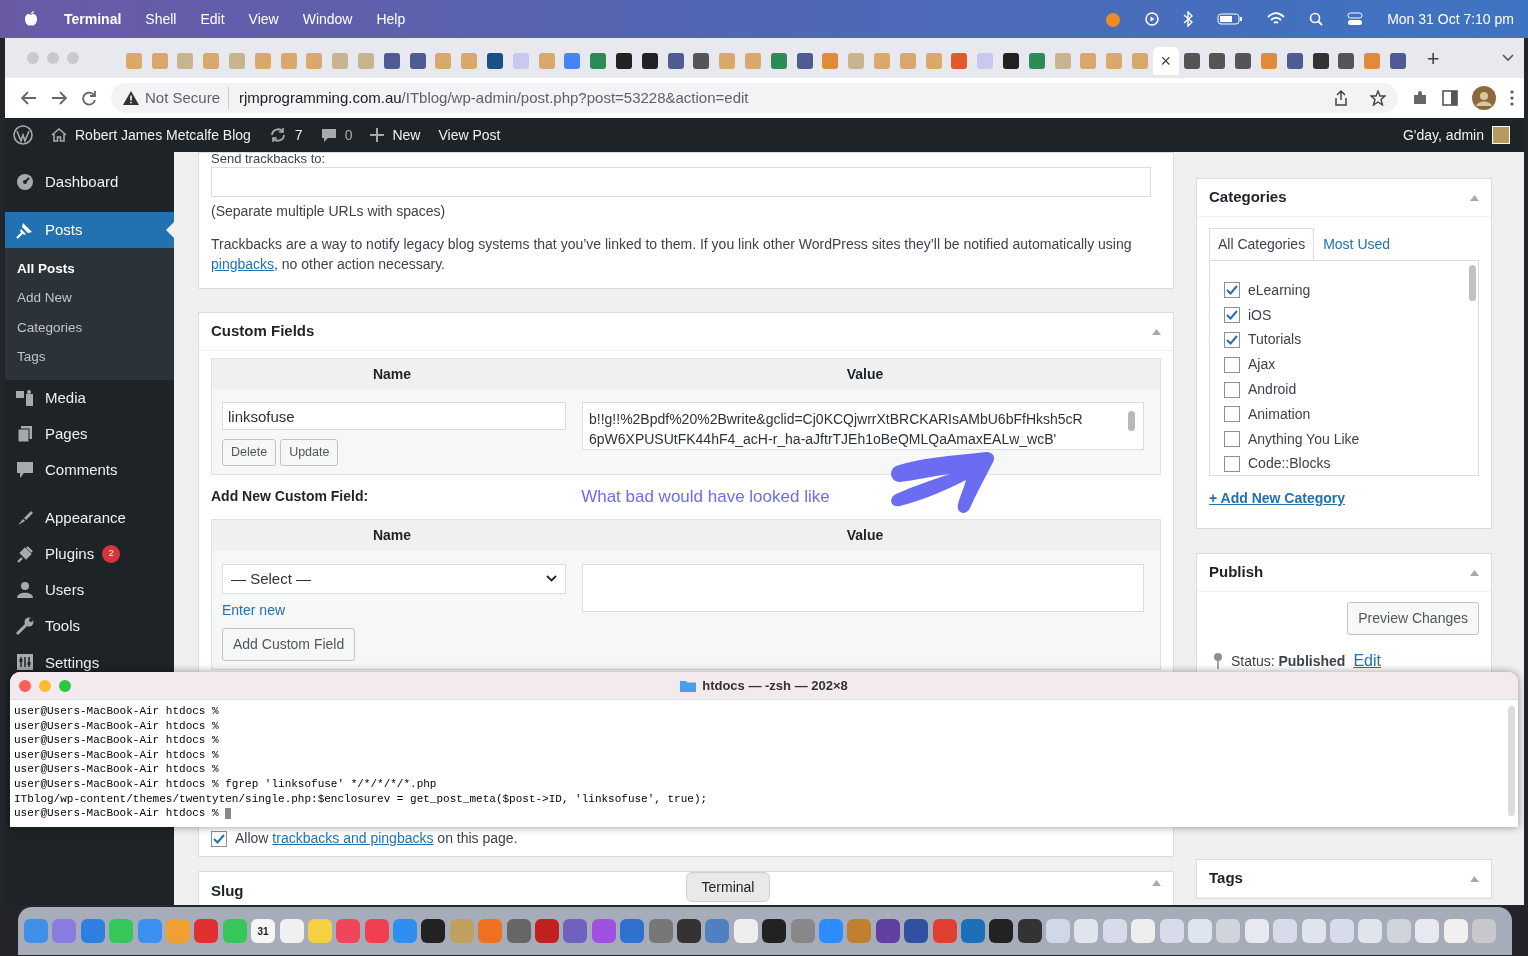 This screenshot has height=956, width=1528. What do you see at coordinates (89, 230) in the screenshot?
I see `sidebar-item: Posts` at bounding box center [89, 230].